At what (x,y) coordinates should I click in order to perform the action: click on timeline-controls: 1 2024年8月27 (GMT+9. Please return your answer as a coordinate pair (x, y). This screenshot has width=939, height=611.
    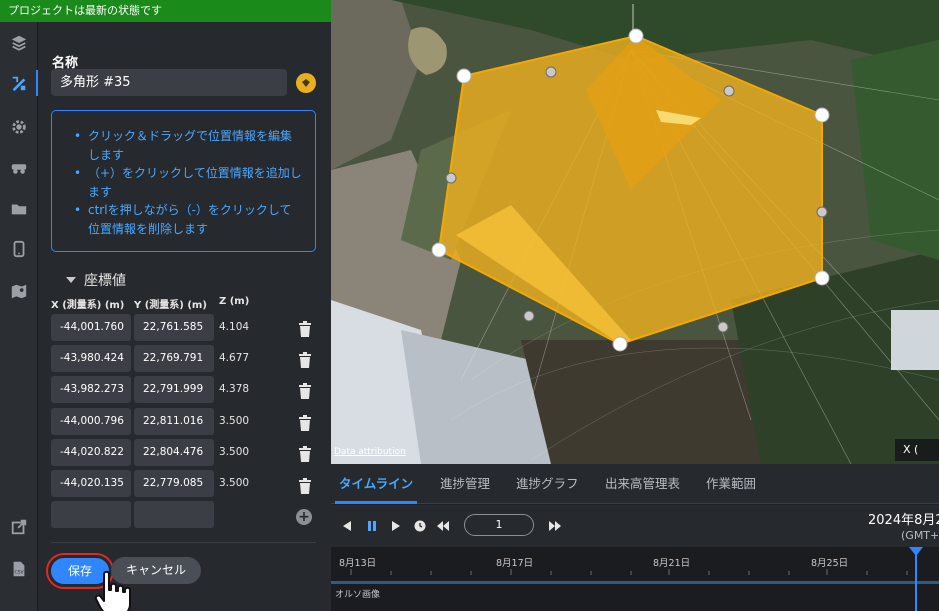
    Looking at the image, I should click on (635, 526).